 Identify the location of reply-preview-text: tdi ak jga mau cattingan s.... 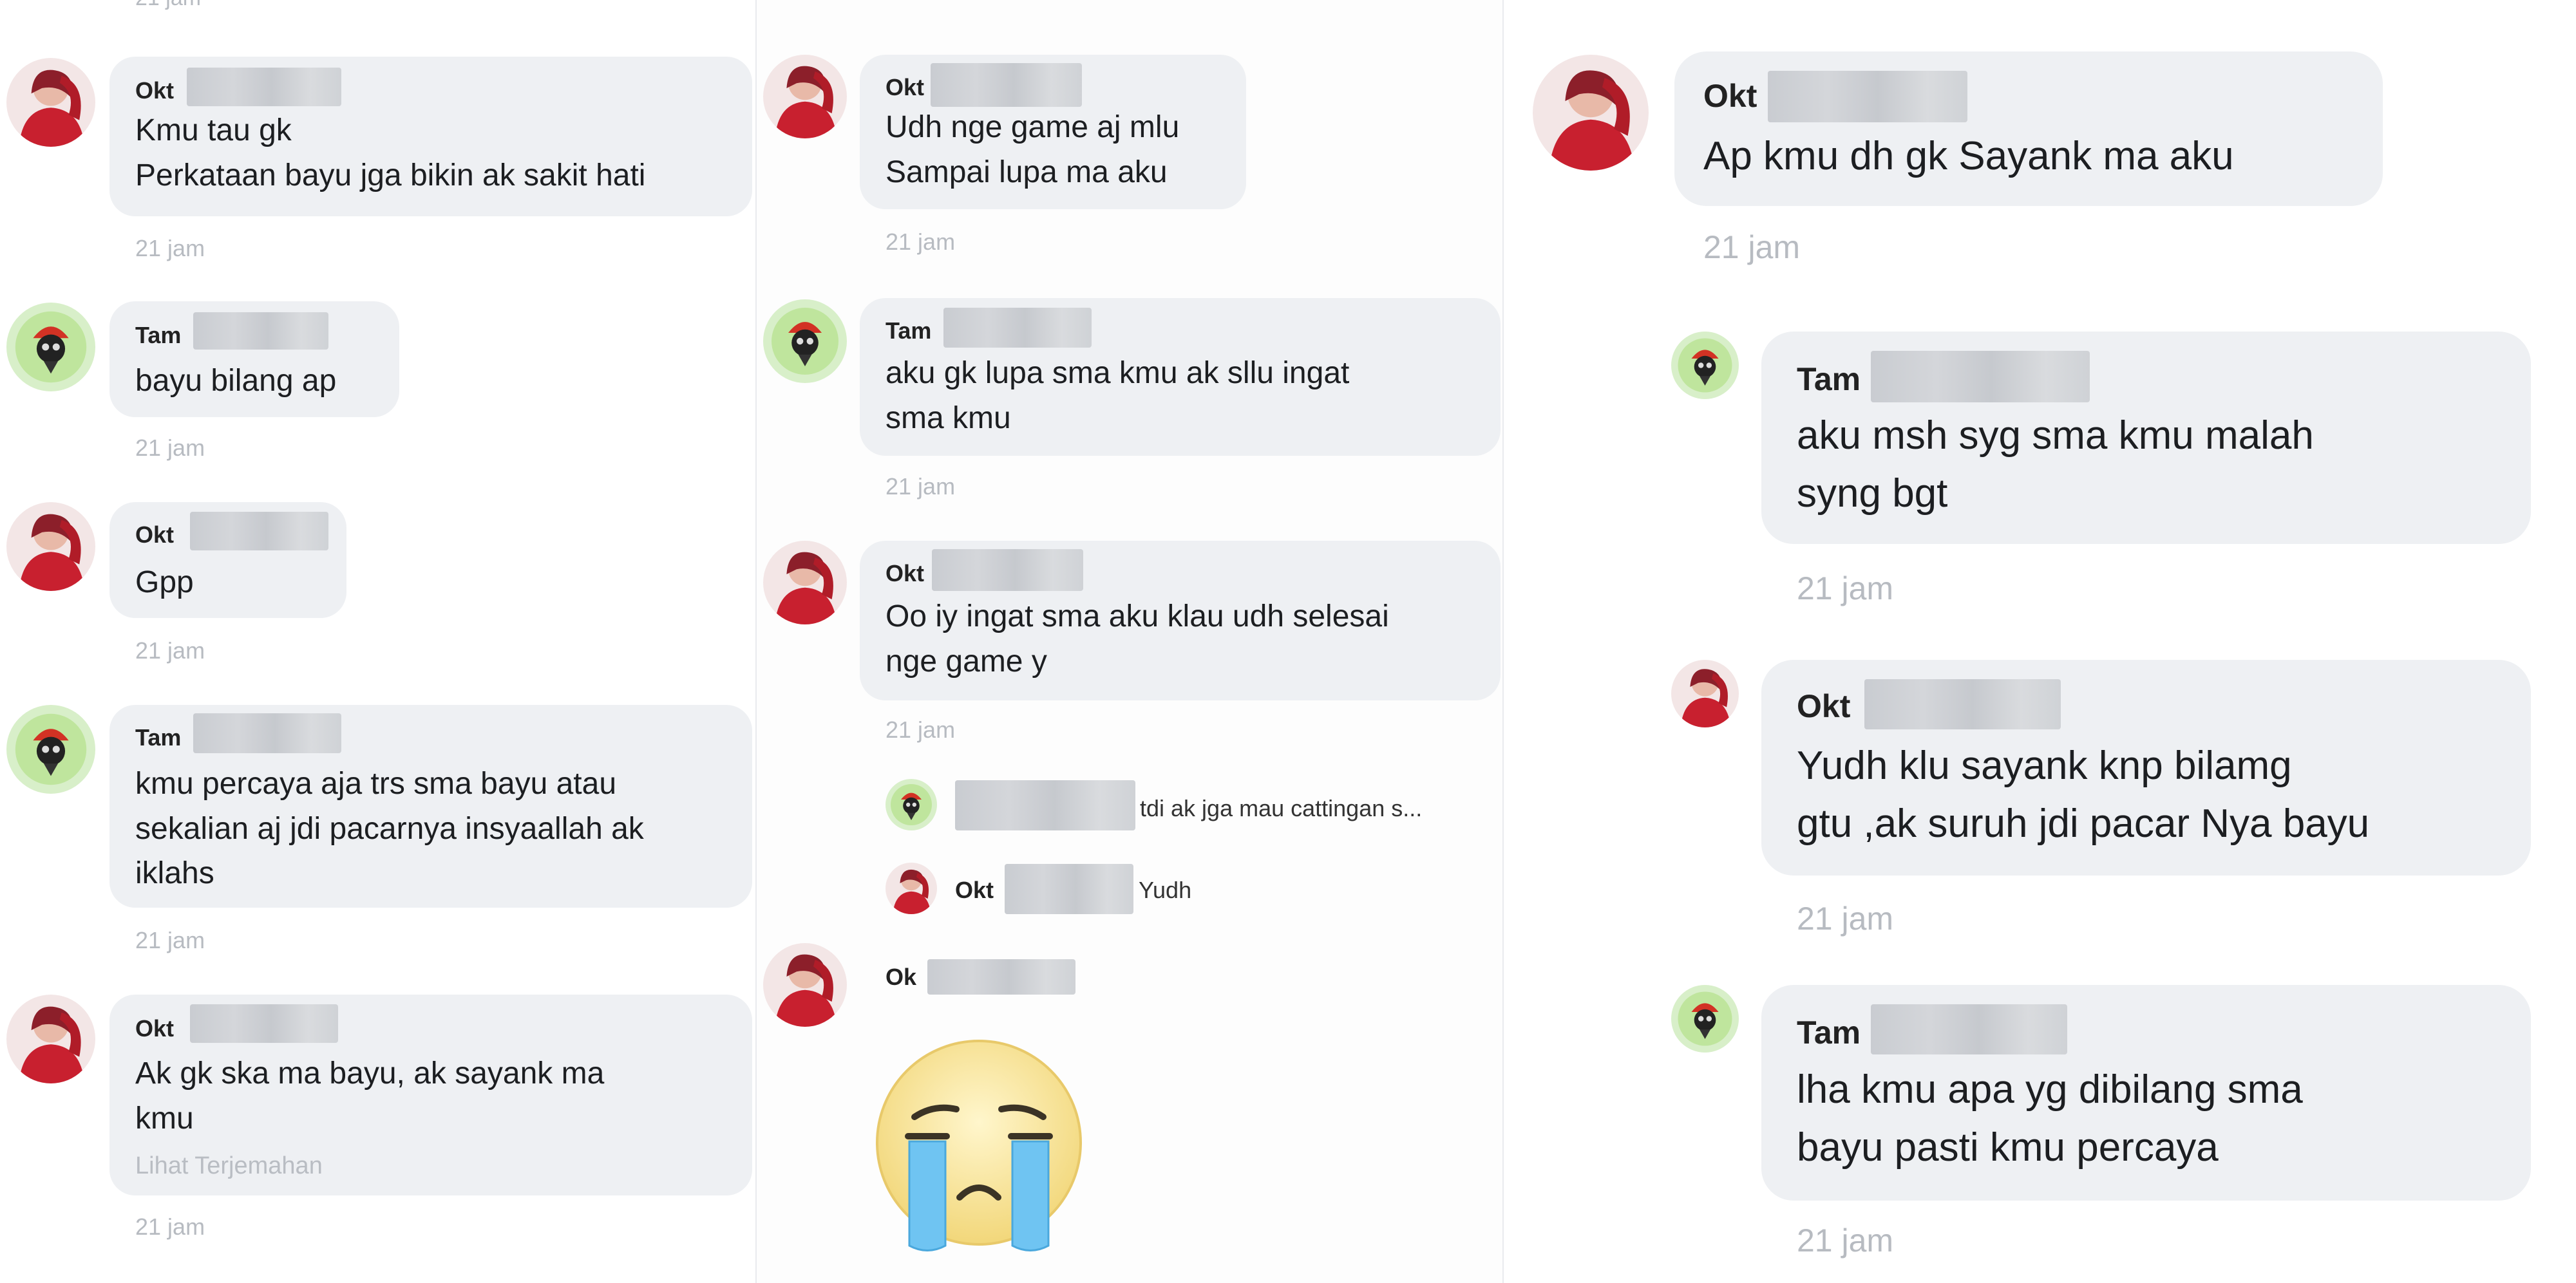
(1281, 808).